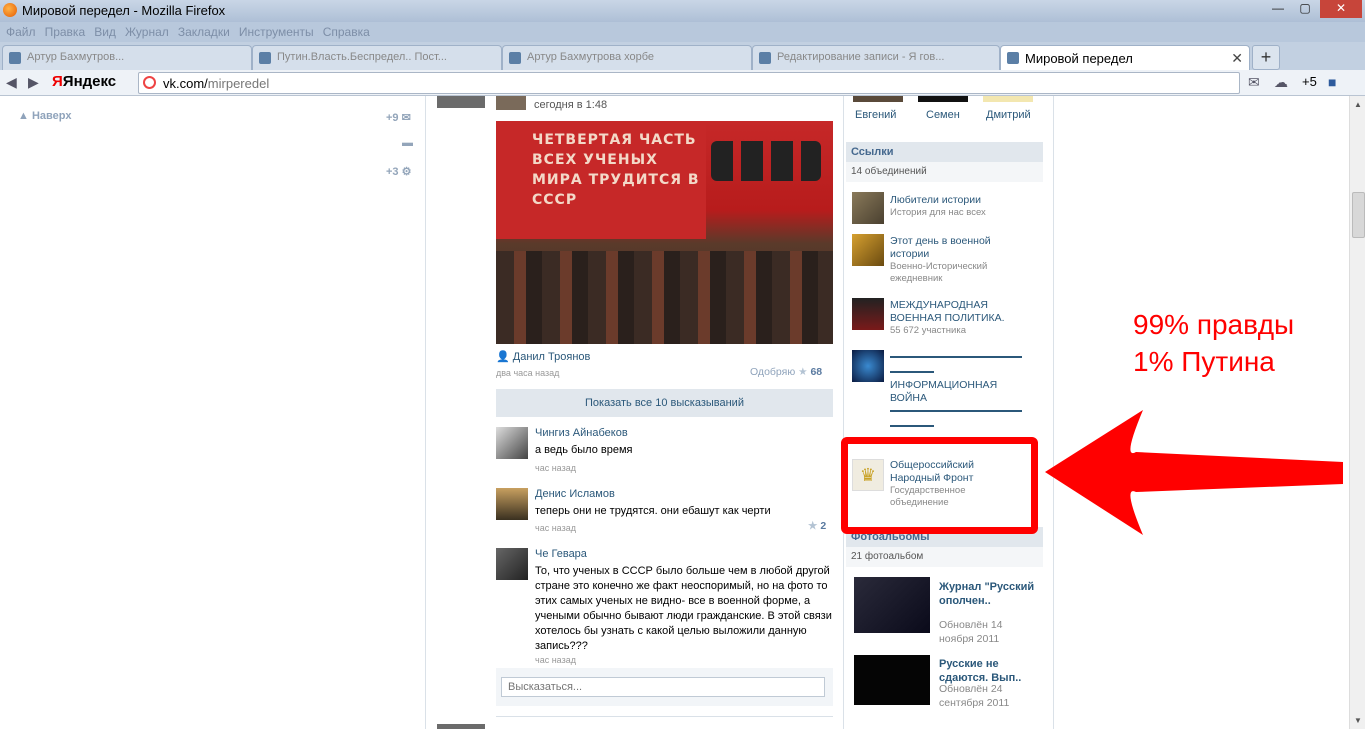 The height and width of the screenshot is (729, 1365). I want to click on mail-icon: ✉, so click(1254, 82).